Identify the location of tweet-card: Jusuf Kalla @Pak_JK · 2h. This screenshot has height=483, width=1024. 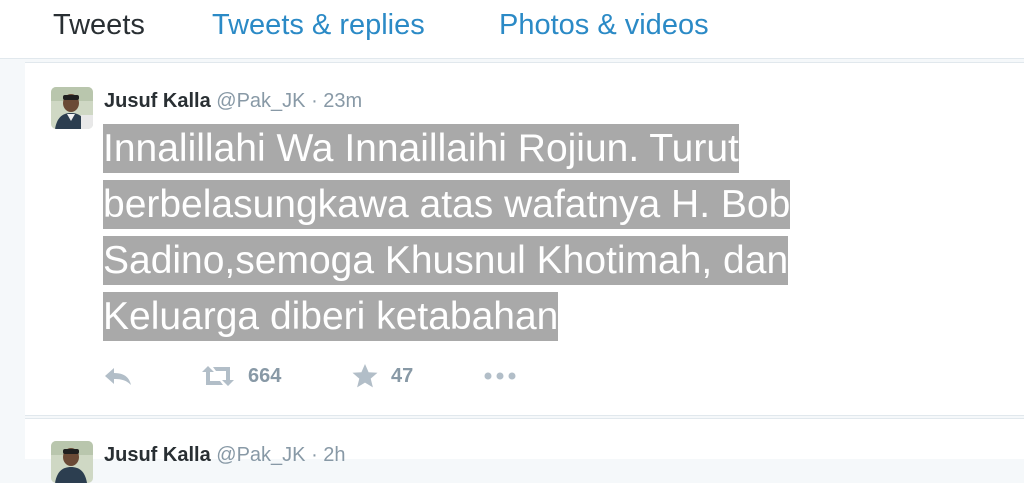
(524, 450).